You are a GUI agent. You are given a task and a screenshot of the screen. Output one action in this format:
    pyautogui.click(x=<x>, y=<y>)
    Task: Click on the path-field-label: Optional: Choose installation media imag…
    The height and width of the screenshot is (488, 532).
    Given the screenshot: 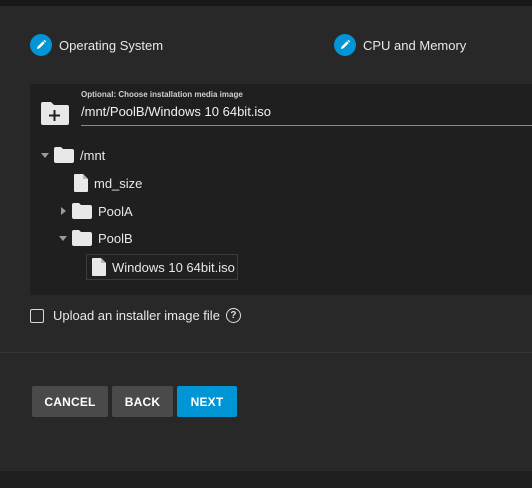 What is the action you would take?
    pyautogui.click(x=162, y=94)
    